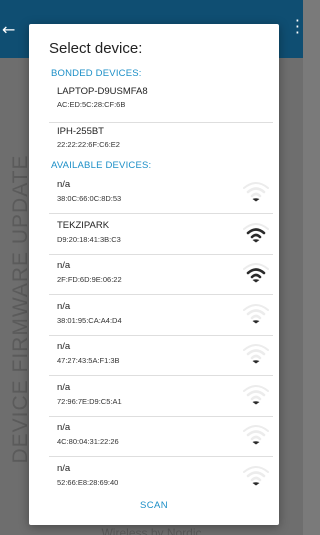 The image size is (320, 535). Describe the element at coordinates (161, 276) in the screenshot. I see `available-device-row: n/a 2F:FD:6D:9E:06:22` at that location.